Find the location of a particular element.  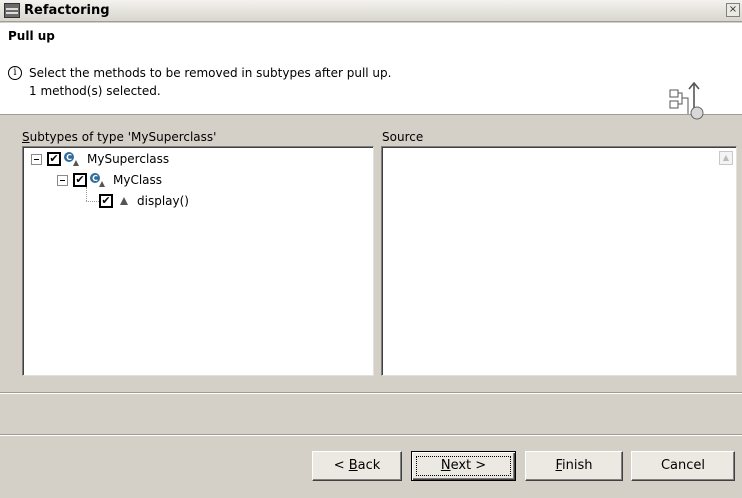

tree-label: MyClass is located at coordinates (138, 180).